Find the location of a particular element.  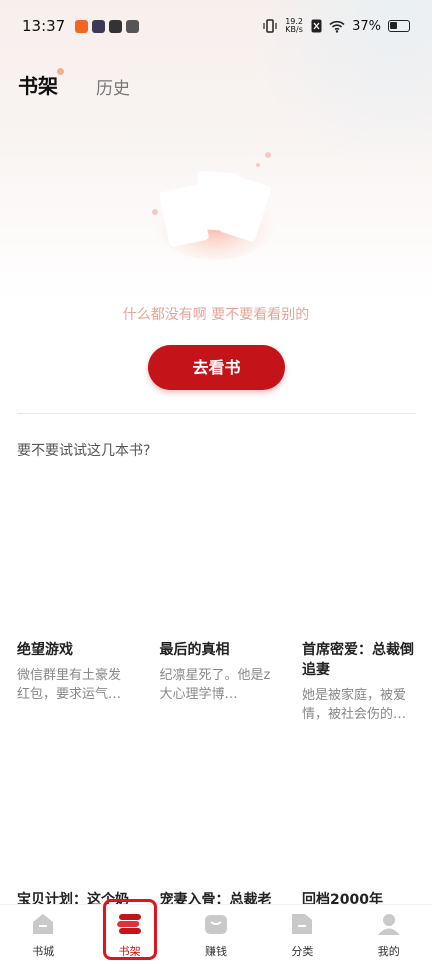

nav-item-earn: 赚钱 is located at coordinates (216, 934).